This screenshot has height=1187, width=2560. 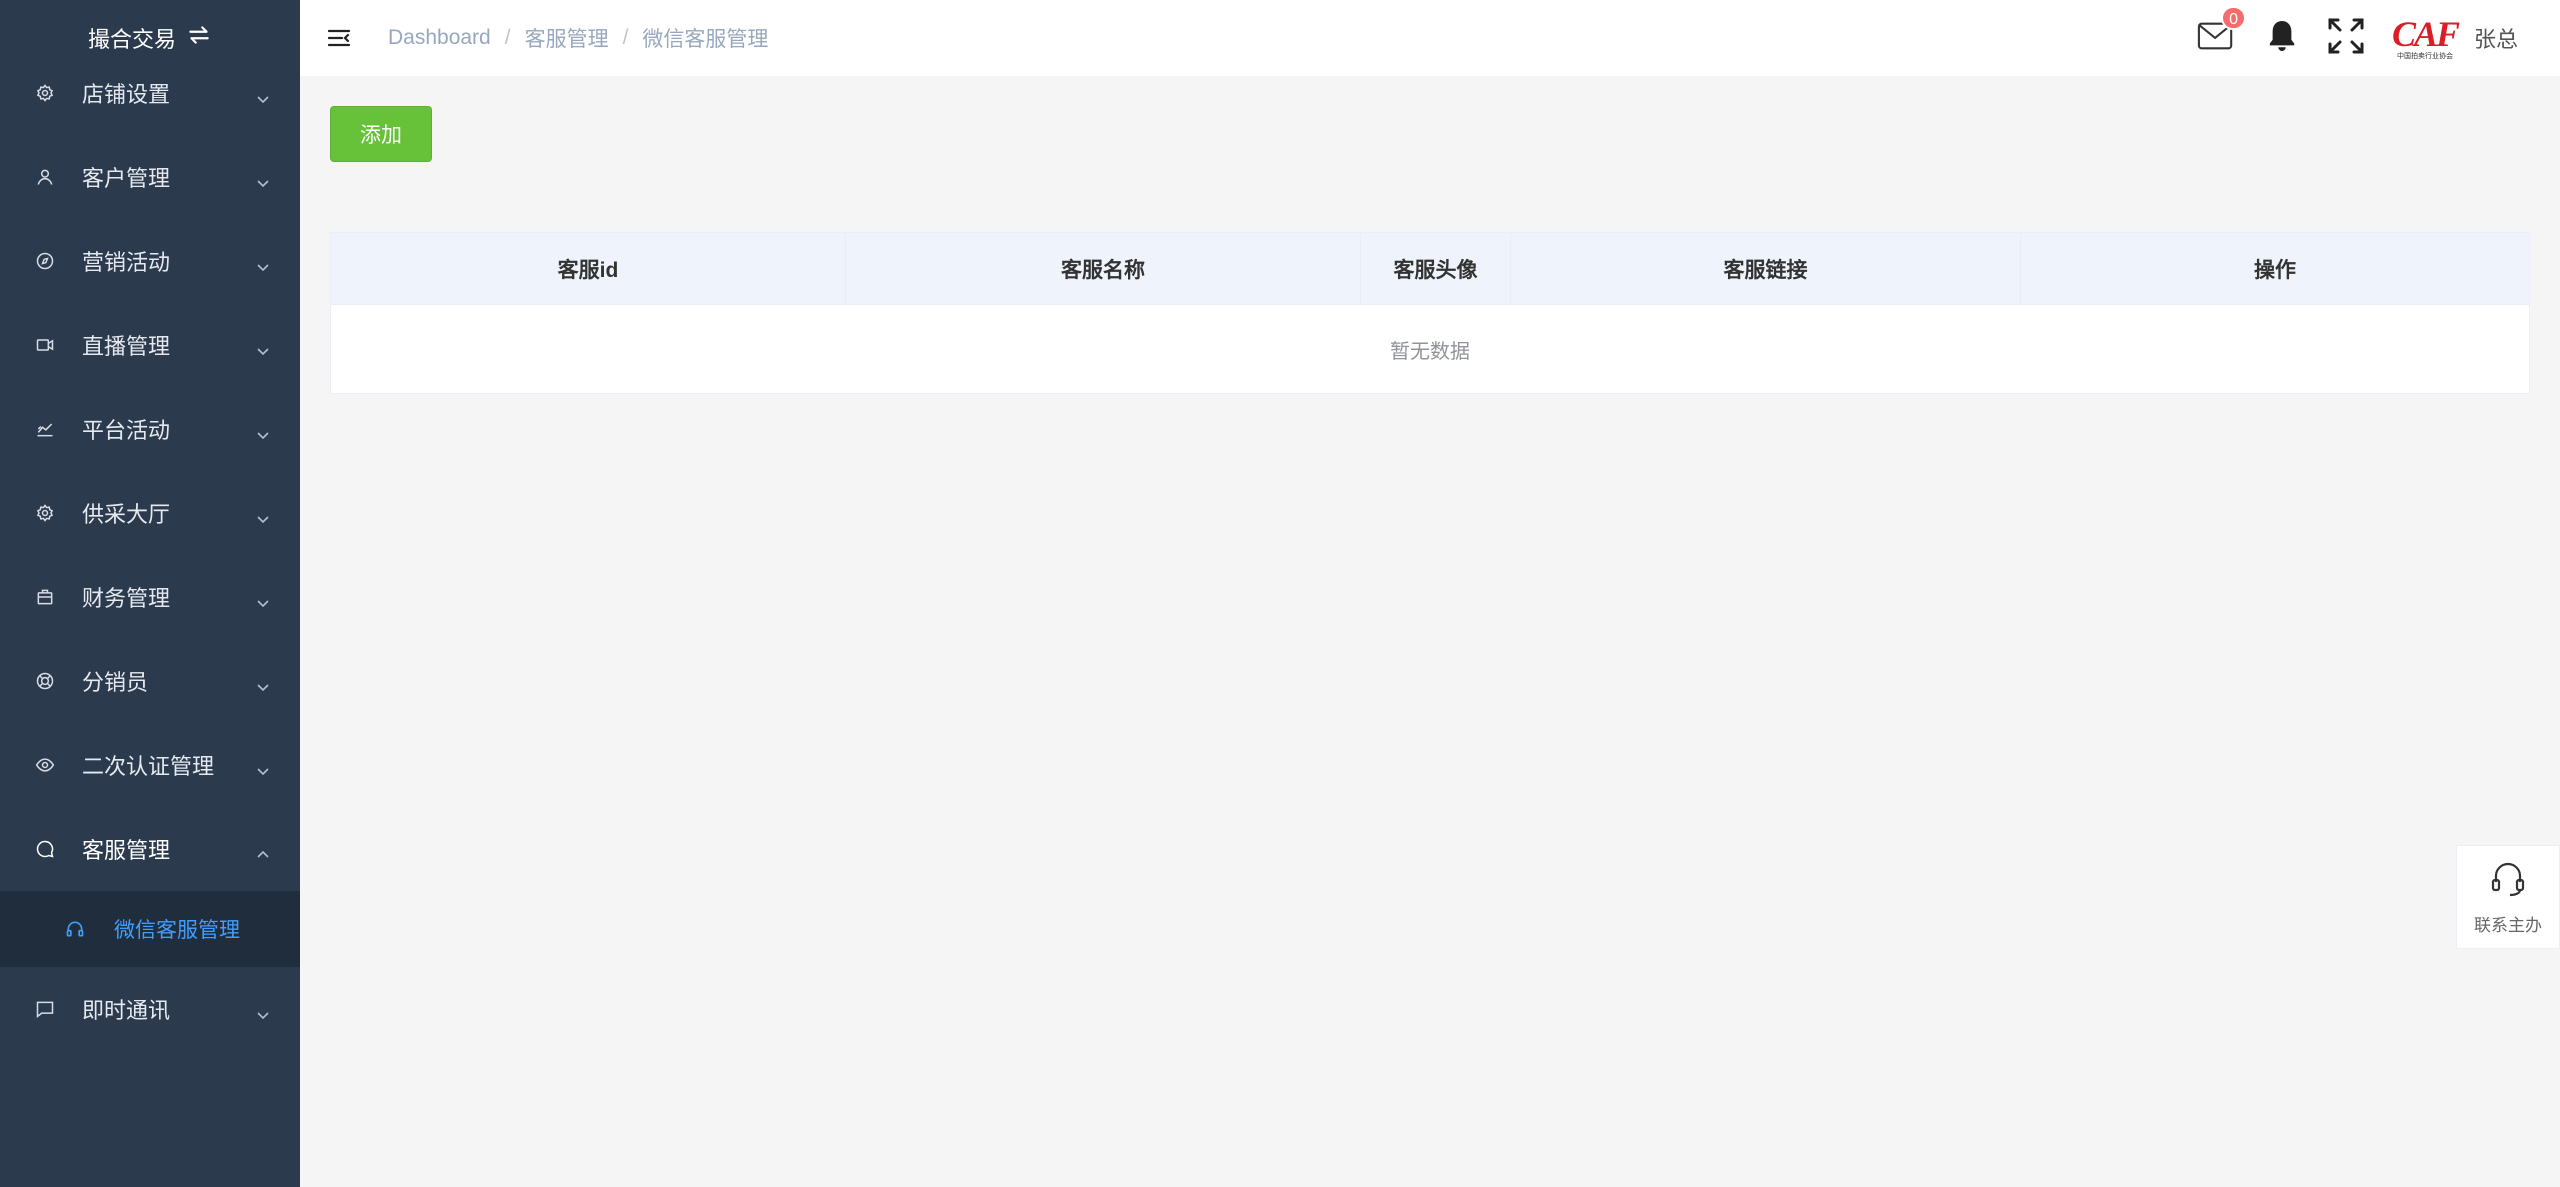 I want to click on sidebar-item-customers: 客户管理, so click(x=150, y=177).